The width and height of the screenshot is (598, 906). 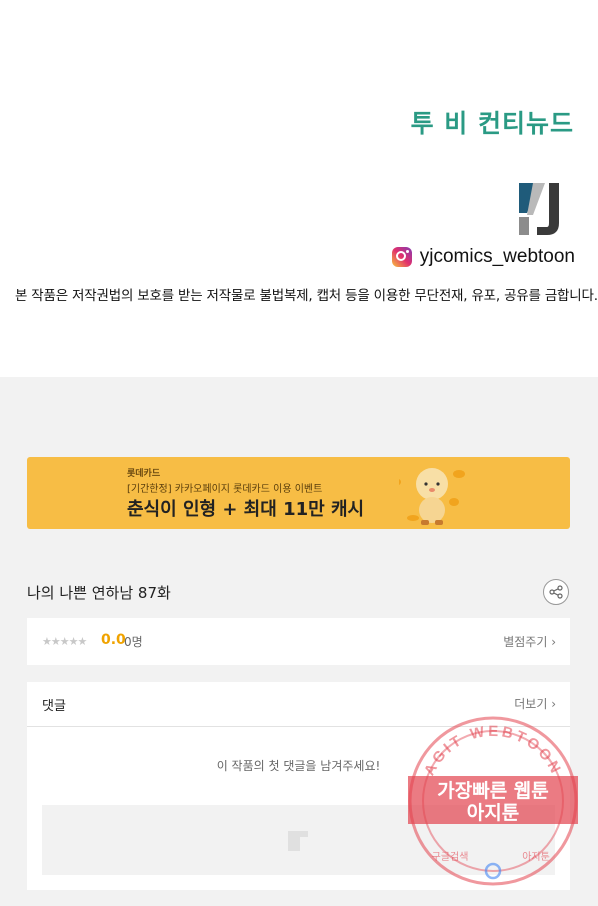 I want to click on comment-placeholder-icon, so click(x=298, y=841).